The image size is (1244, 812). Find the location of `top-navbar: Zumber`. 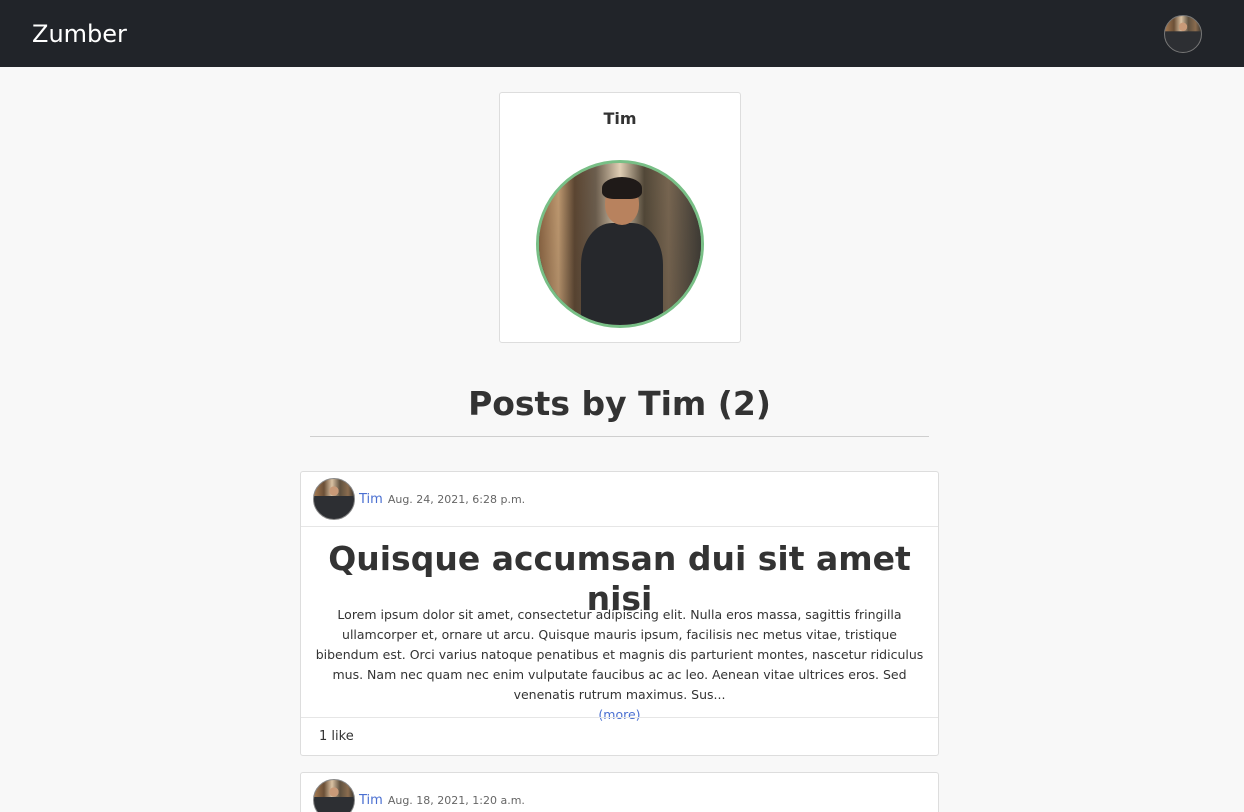

top-navbar: Zumber is located at coordinates (622, 33).